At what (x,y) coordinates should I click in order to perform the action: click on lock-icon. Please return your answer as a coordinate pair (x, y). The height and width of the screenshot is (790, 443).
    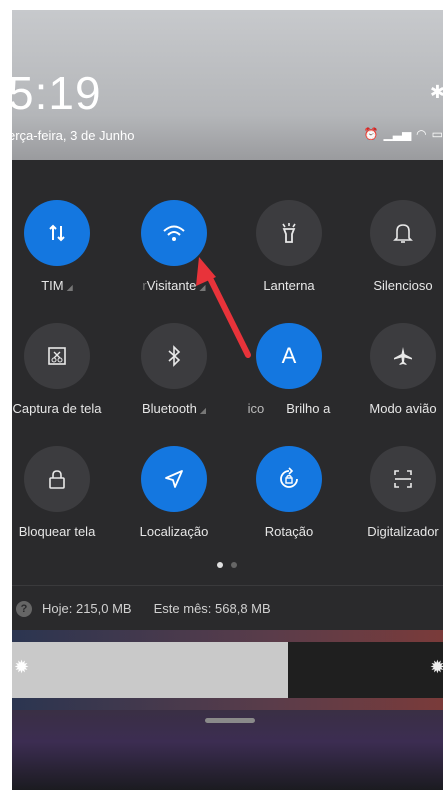
    Looking at the image, I should click on (57, 479).